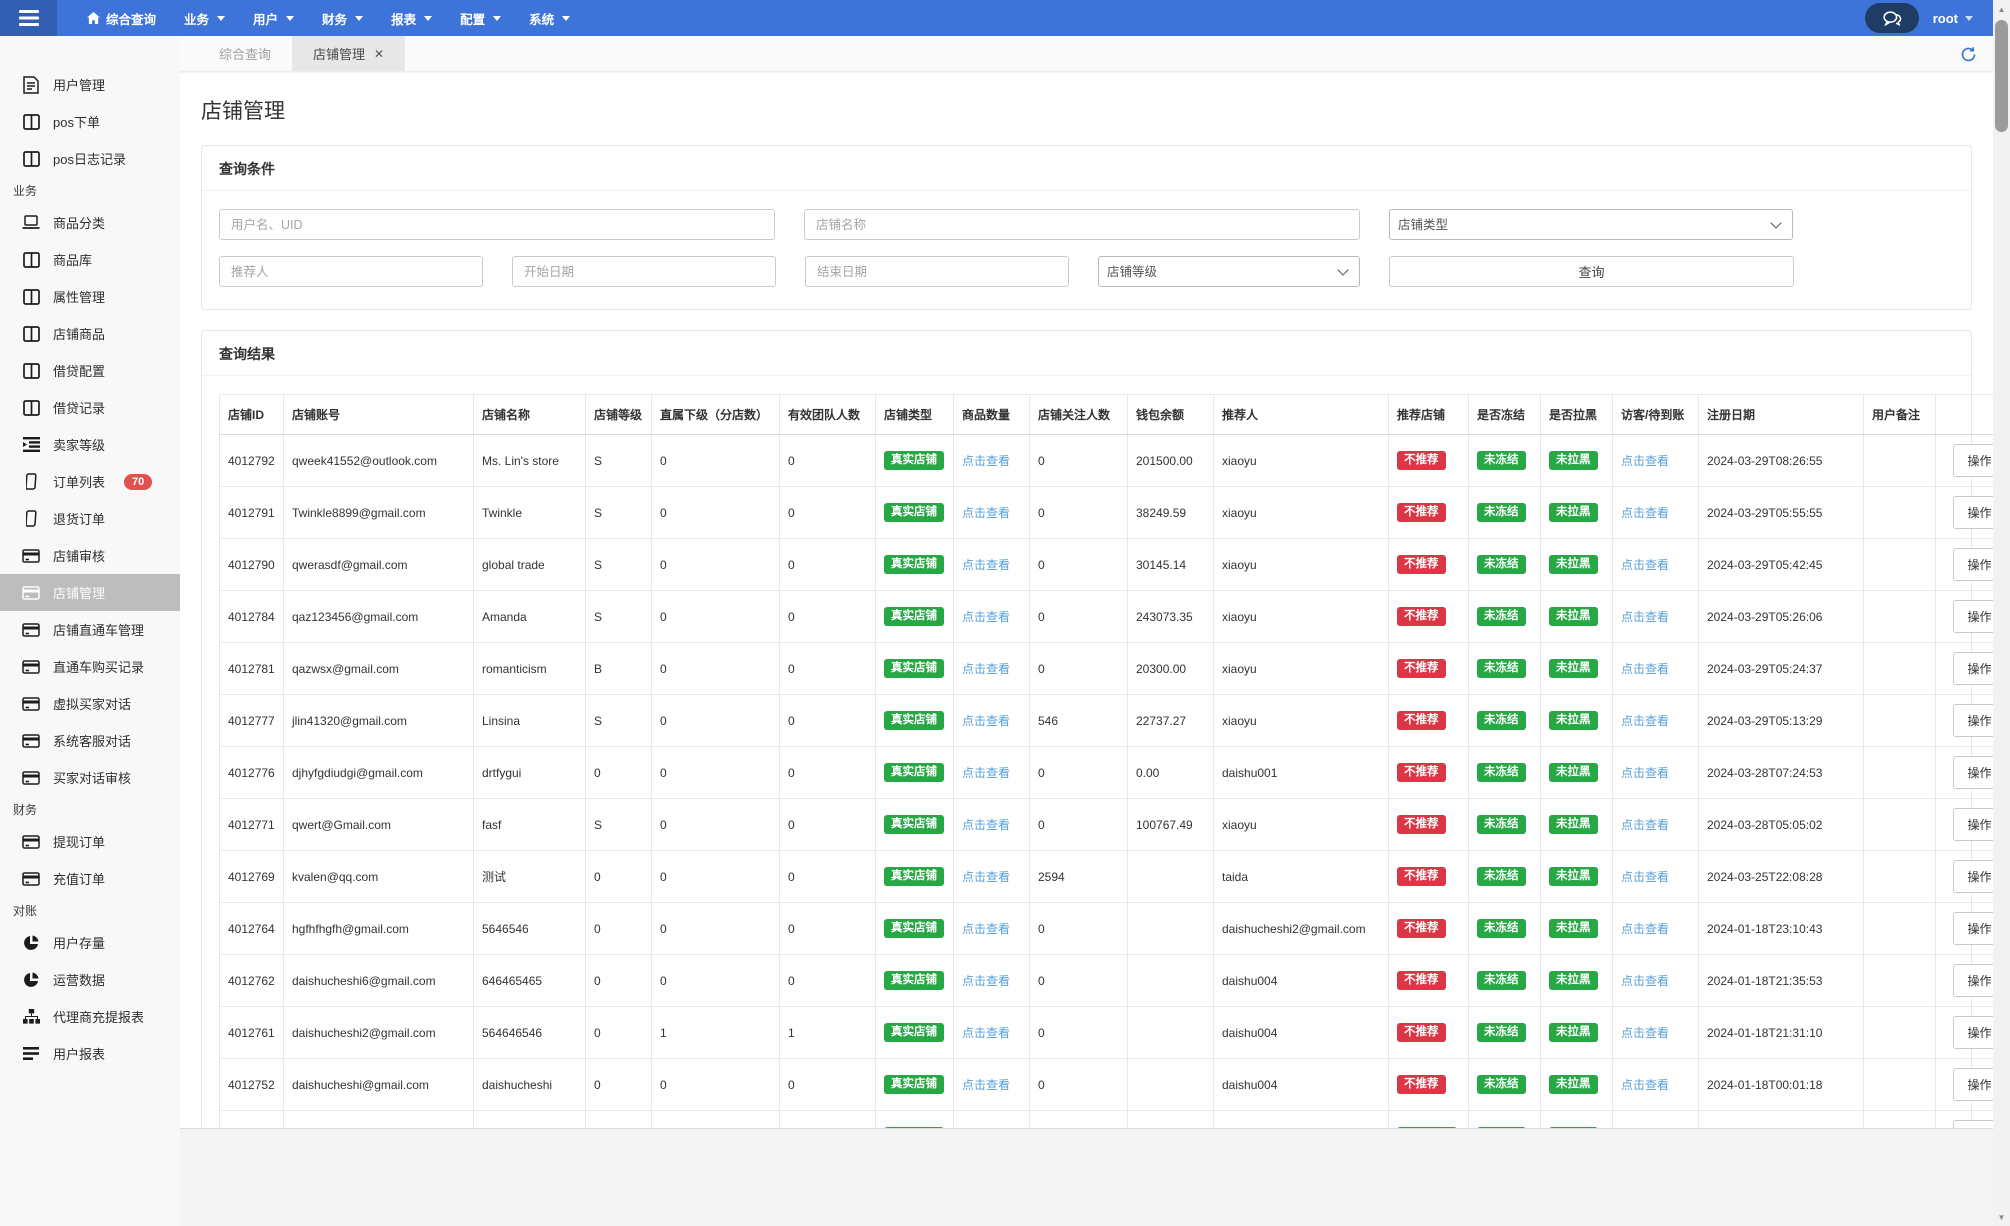 The width and height of the screenshot is (2010, 1226). Describe the element at coordinates (2001, 1217) in the screenshot. I see `scroll-down-arrow-icon: ▼` at that location.